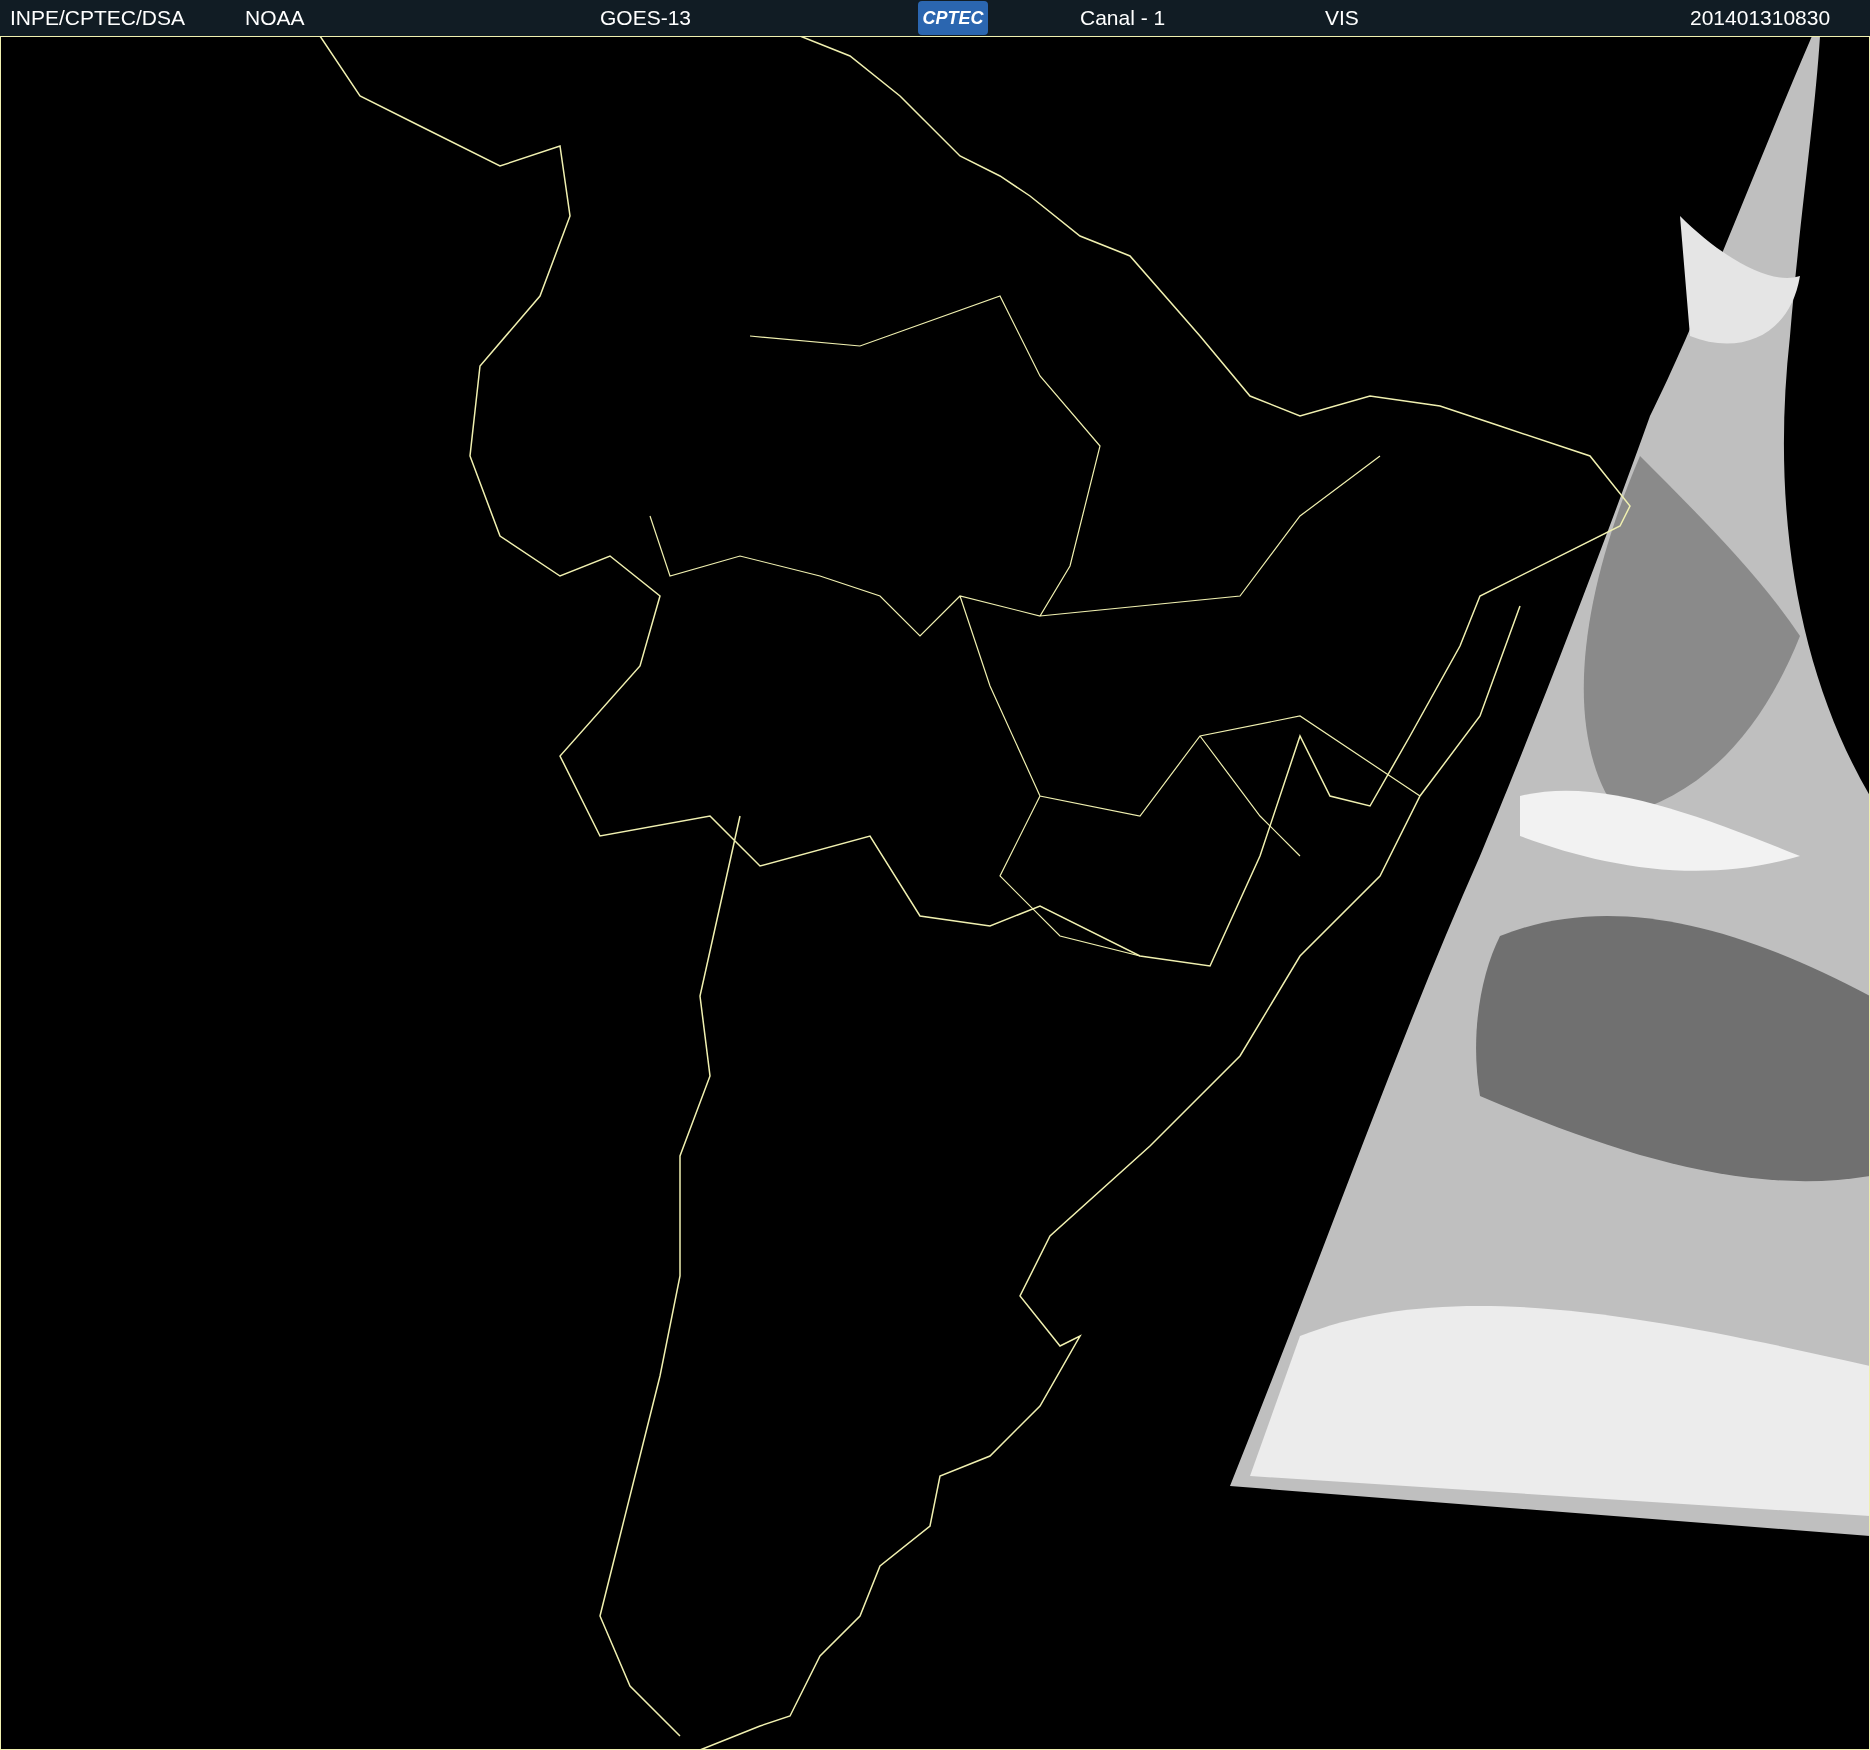 The width and height of the screenshot is (1870, 1750). What do you see at coordinates (646, 18) in the screenshot?
I see `satellite-label: GOES-13` at bounding box center [646, 18].